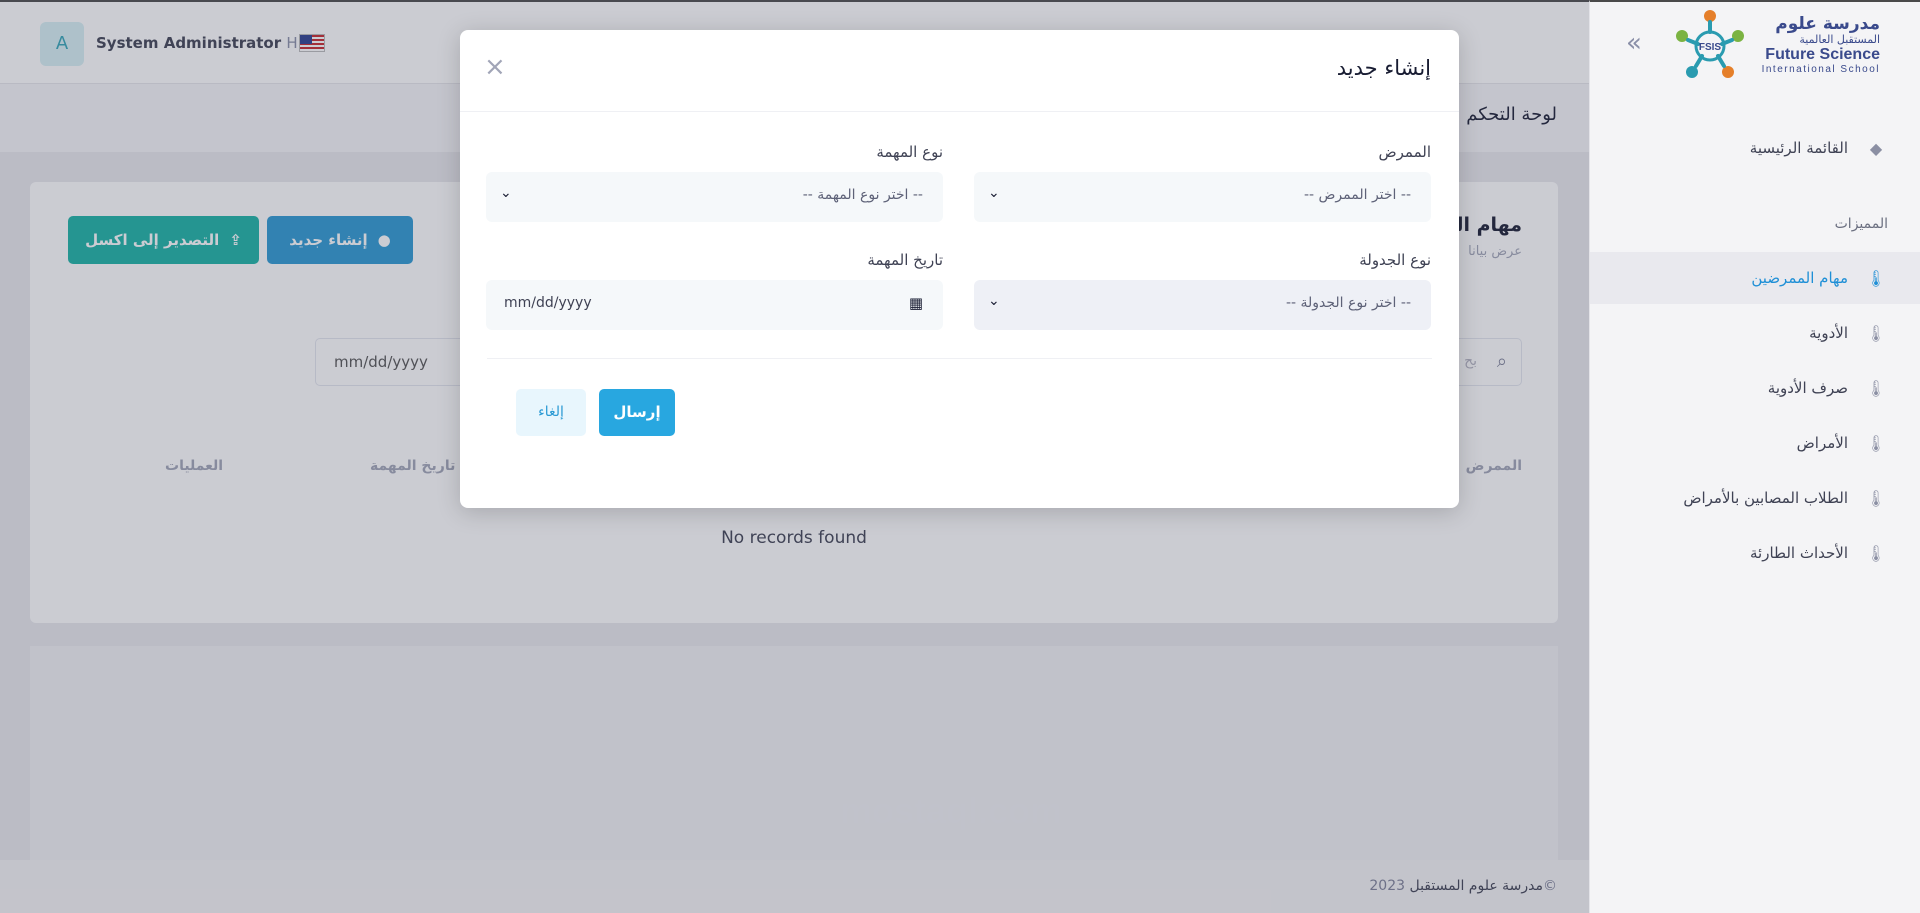 This screenshot has width=1920, height=913. I want to click on nurse-label: الممرض, so click(1405, 152).